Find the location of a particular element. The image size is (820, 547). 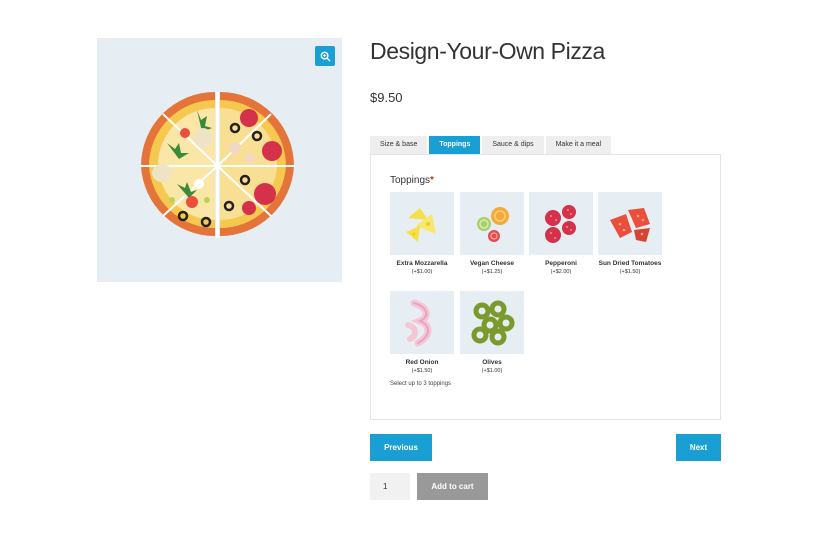

topping-olives: Olives (+$1.00) is located at coordinates (492, 333).